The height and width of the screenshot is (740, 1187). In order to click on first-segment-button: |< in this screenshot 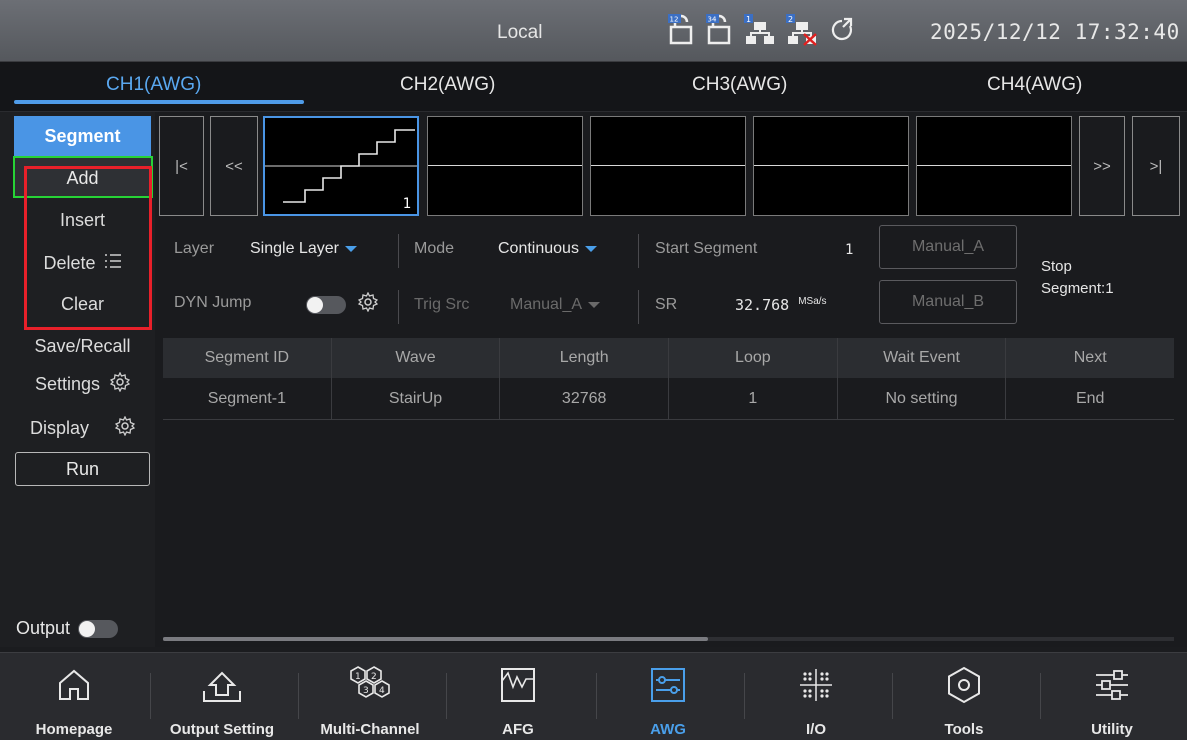, I will do `click(181, 166)`.